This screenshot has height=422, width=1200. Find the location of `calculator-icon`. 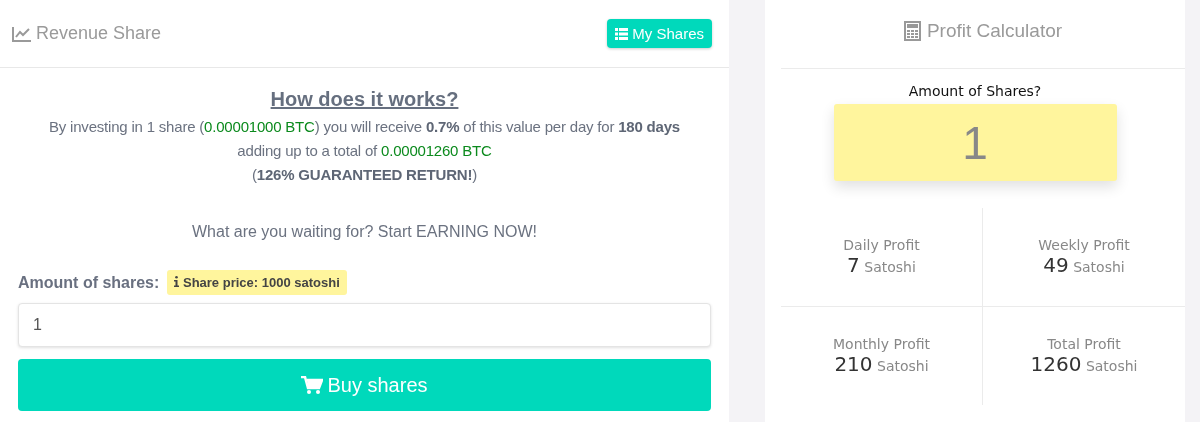

calculator-icon is located at coordinates (912, 31).